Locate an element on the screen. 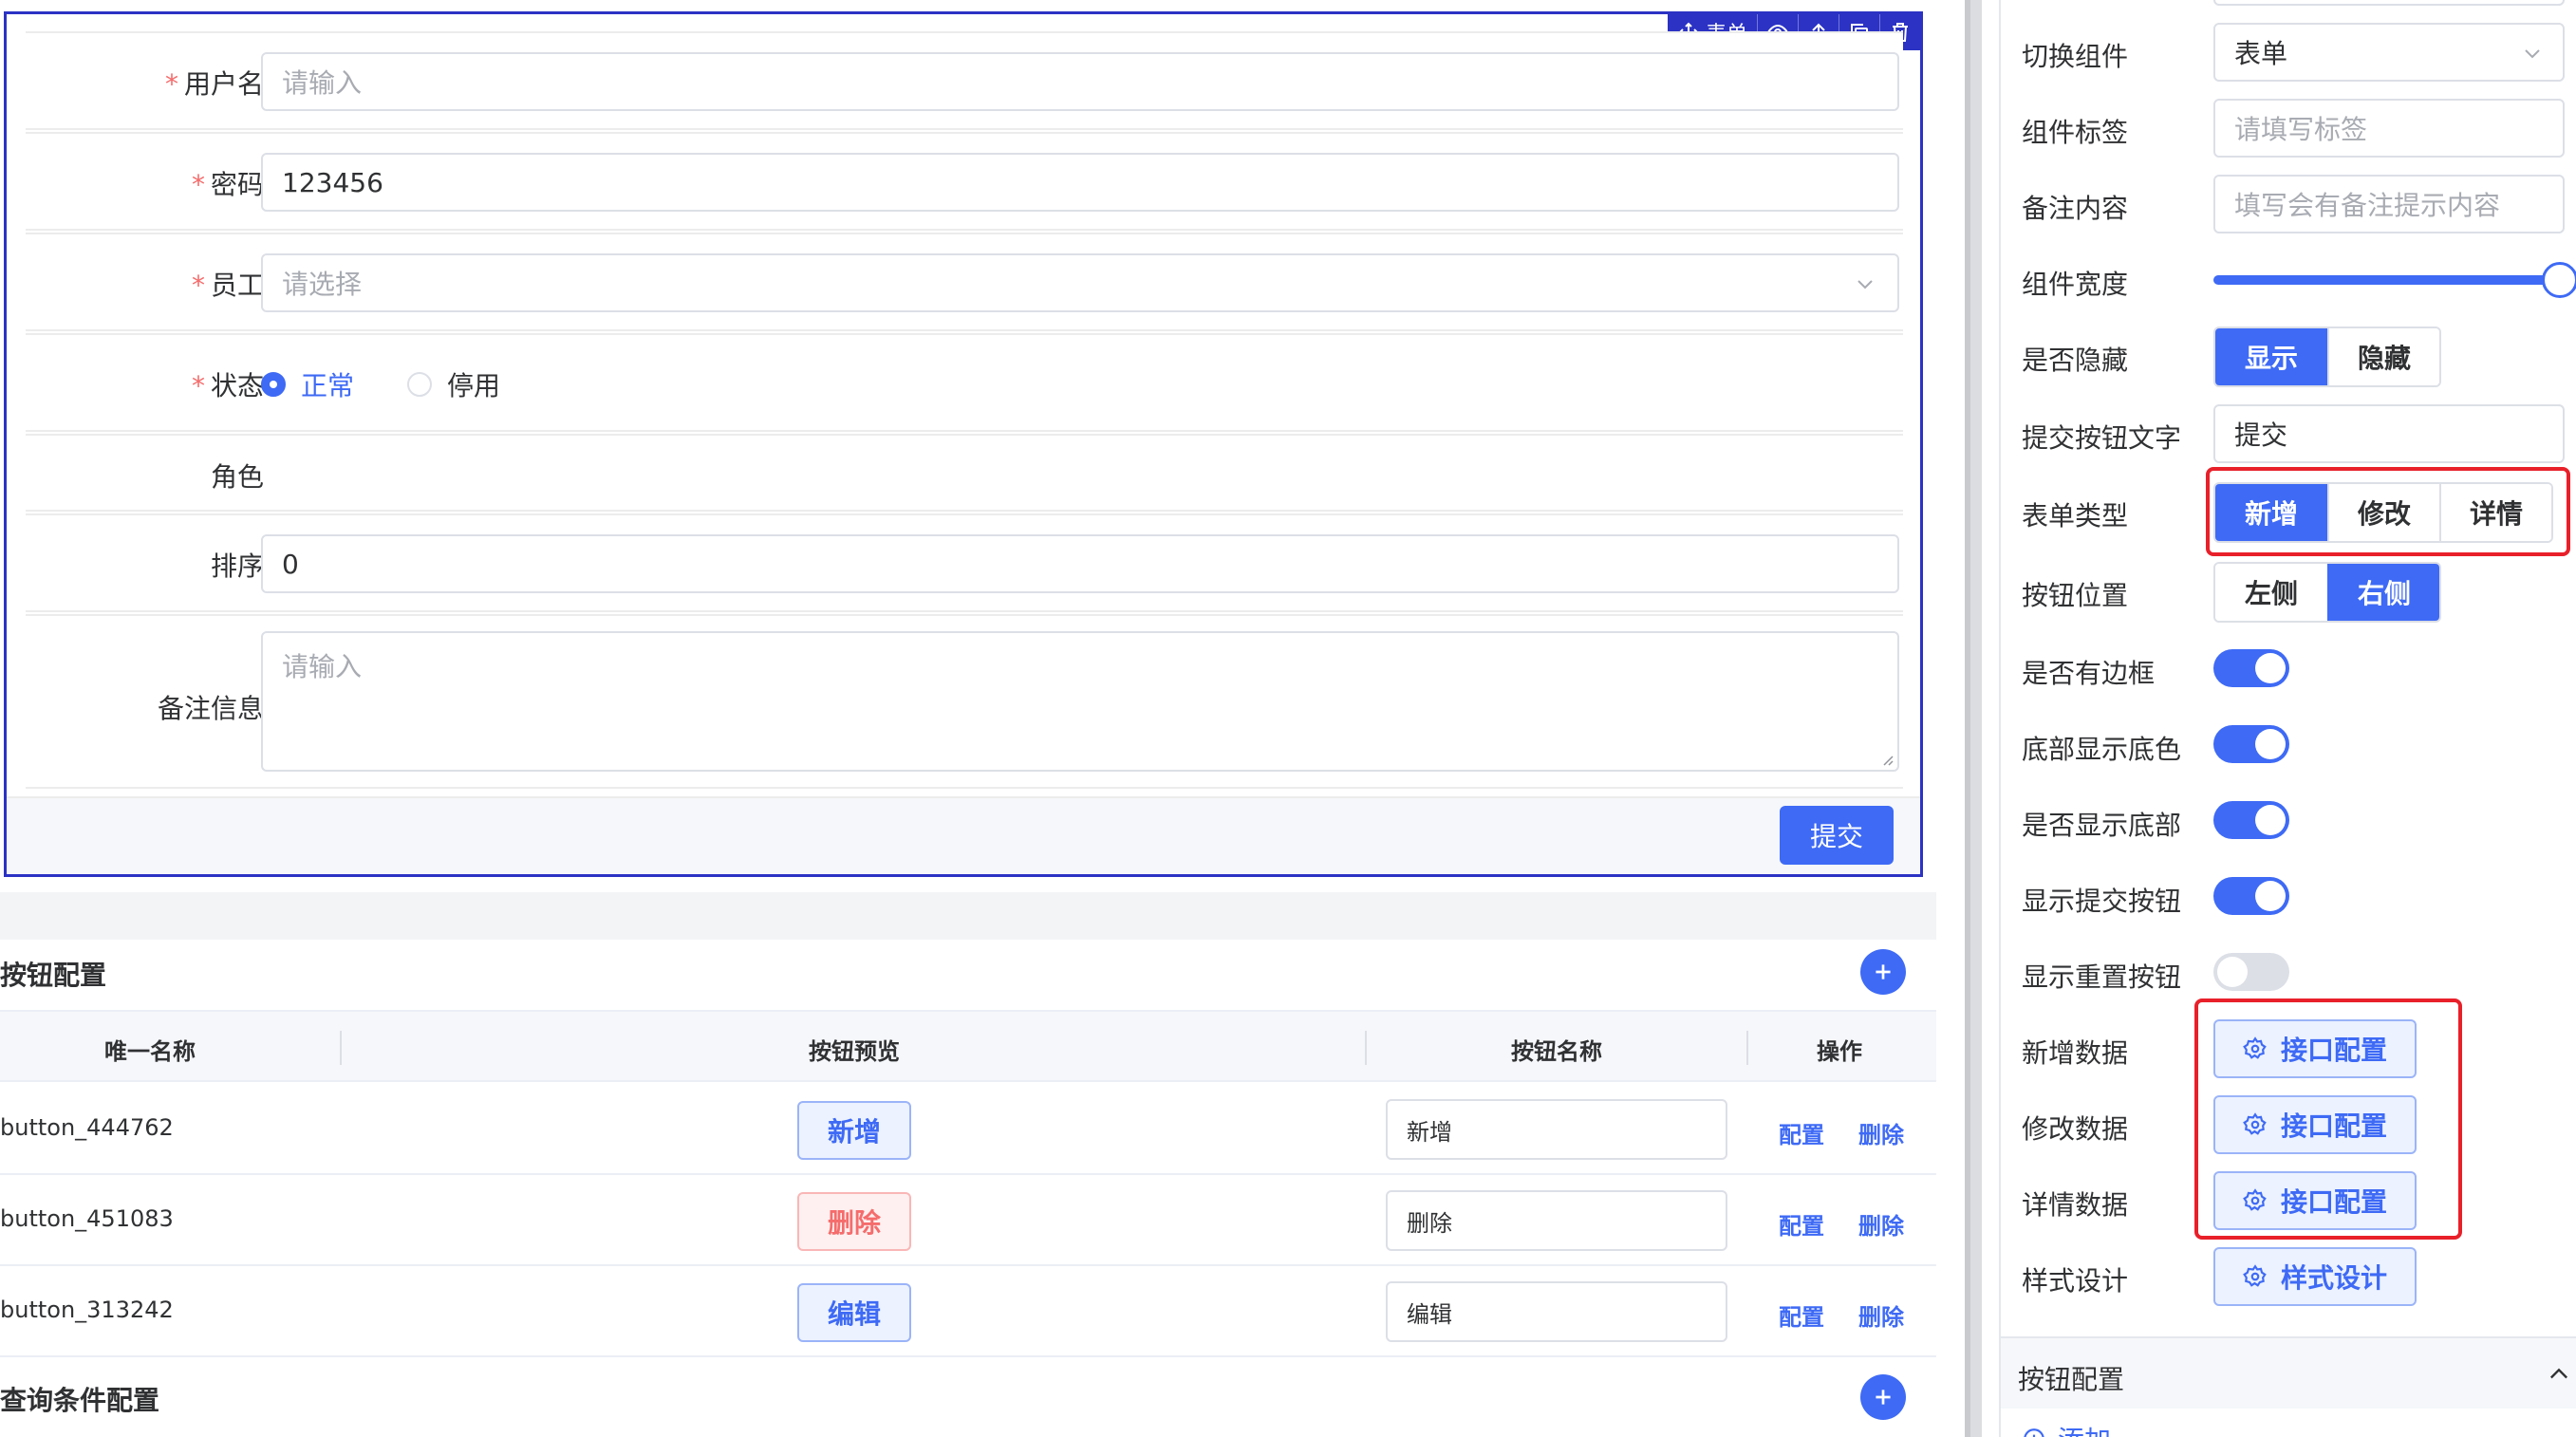 This screenshot has height=1437, width=2576. form-row-password: * 密码 123456 is located at coordinates (964, 181).